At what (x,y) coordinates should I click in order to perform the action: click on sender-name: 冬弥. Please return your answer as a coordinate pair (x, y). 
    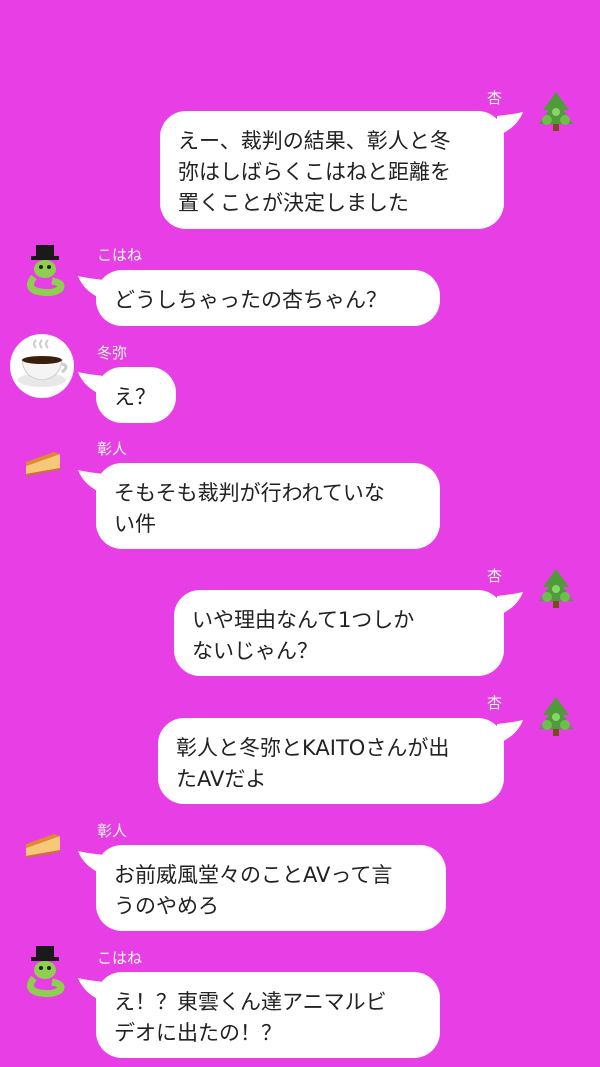
    Looking at the image, I should click on (112, 353).